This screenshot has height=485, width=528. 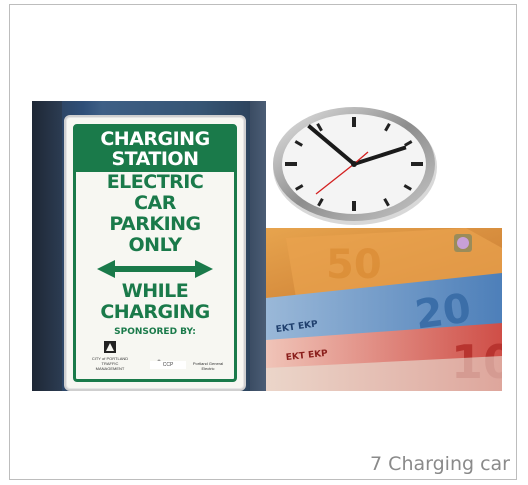 I want to click on sign-code-plate: CCP, so click(x=168, y=365).